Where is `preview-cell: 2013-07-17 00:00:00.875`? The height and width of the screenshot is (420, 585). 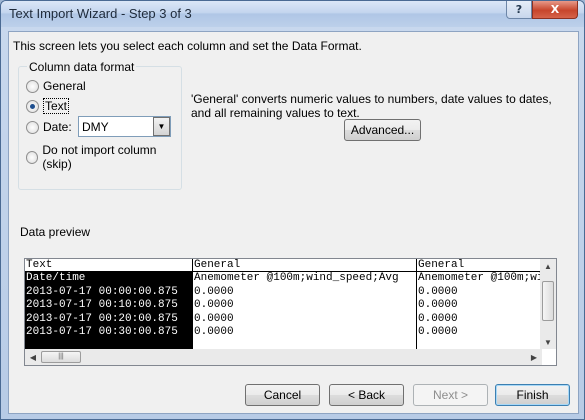
preview-cell: 2013-07-17 00:00:00.875 is located at coordinates (102, 291).